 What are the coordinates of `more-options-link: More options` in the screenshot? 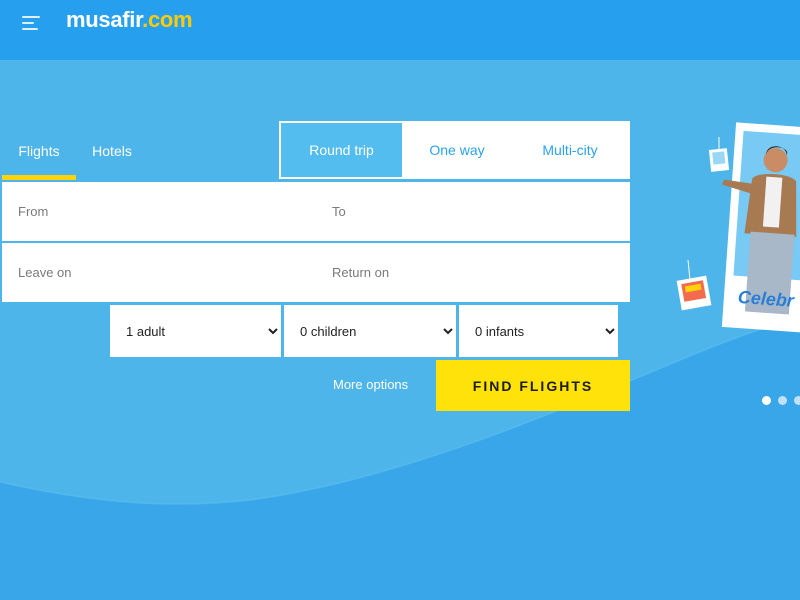 It's located at (370, 384).